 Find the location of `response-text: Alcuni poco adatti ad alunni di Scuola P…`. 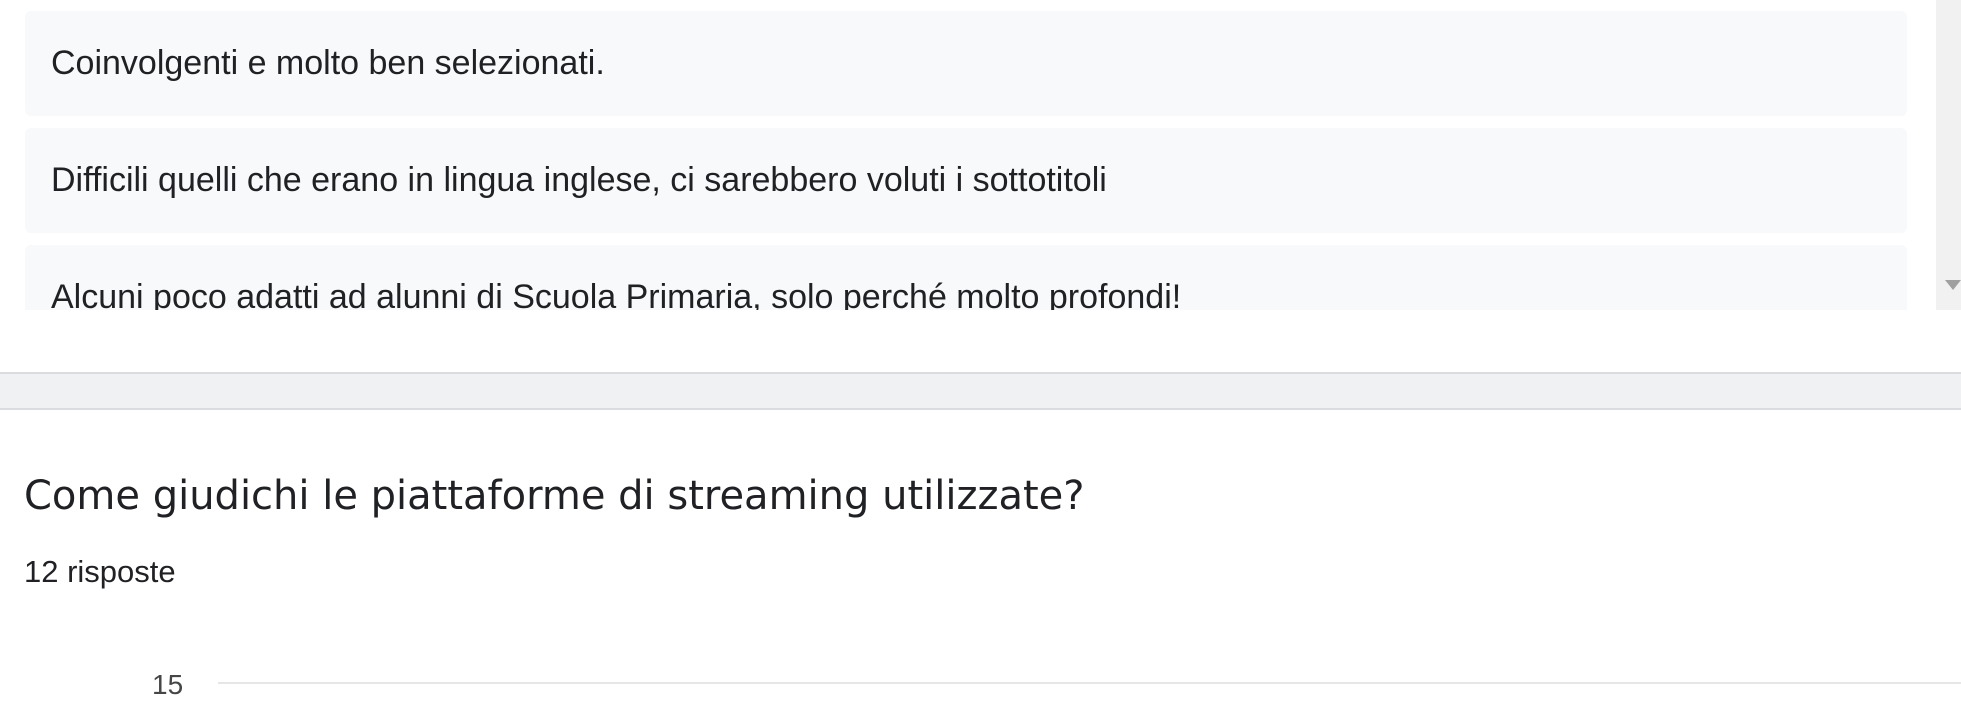

response-text: Alcuni poco adatti ad alunni di Scuola P… is located at coordinates (616, 294).